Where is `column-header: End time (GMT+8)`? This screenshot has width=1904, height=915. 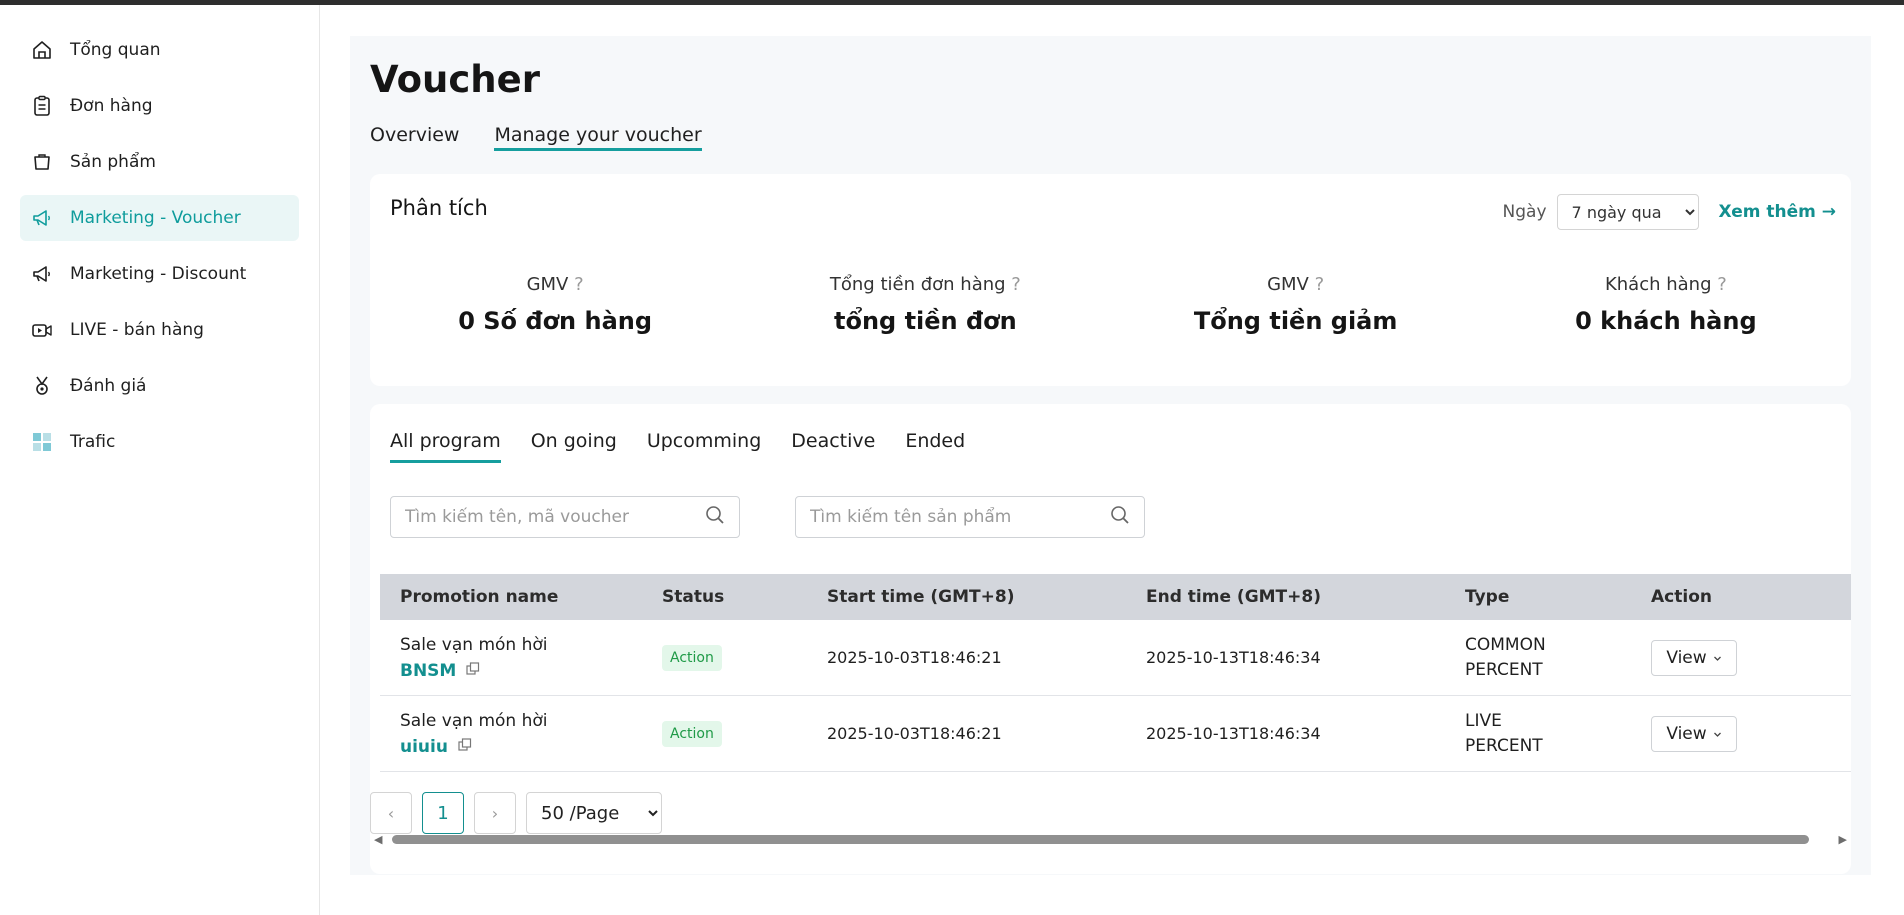 column-header: End time (GMT+8) is located at coordinates (1233, 597).